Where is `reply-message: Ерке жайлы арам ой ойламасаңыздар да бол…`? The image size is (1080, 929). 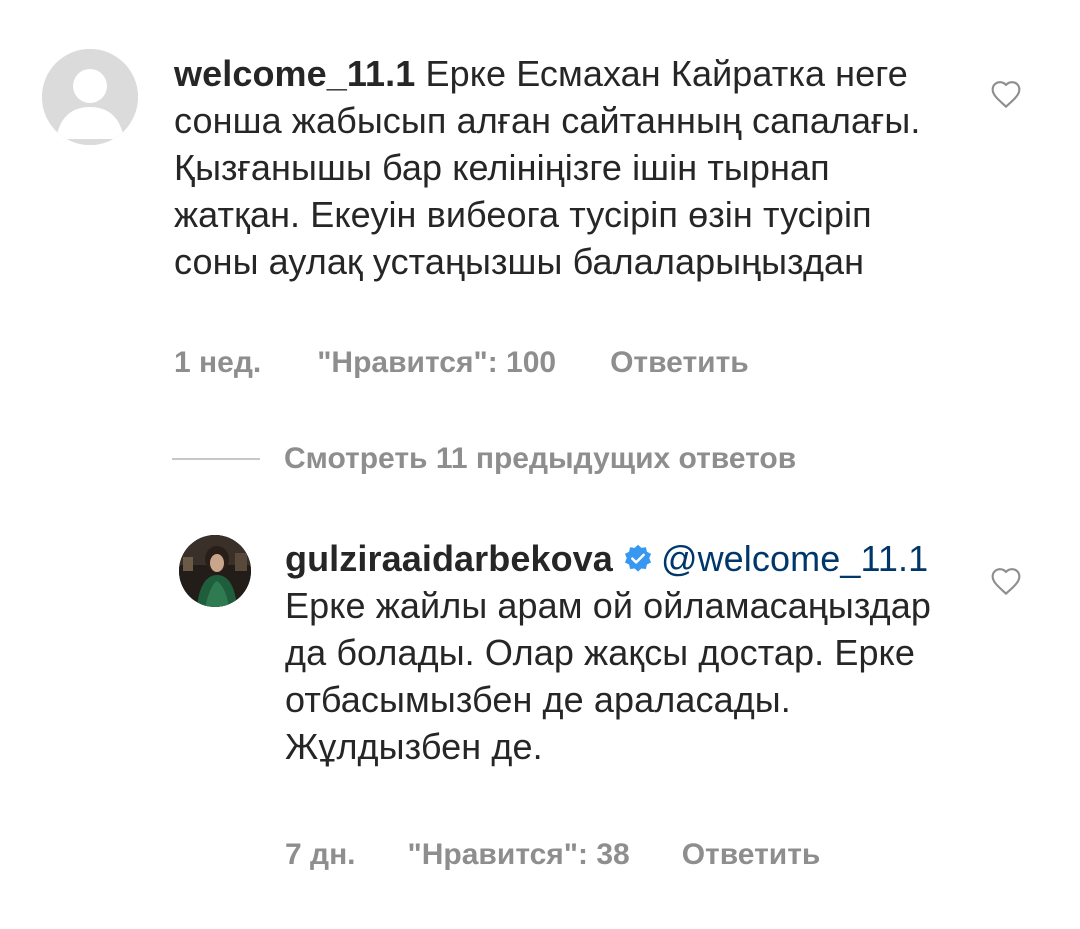 reply-message: Ерке жайлы арам ой ойламасаңыздар да бол… is located at coordinates (608, 676).